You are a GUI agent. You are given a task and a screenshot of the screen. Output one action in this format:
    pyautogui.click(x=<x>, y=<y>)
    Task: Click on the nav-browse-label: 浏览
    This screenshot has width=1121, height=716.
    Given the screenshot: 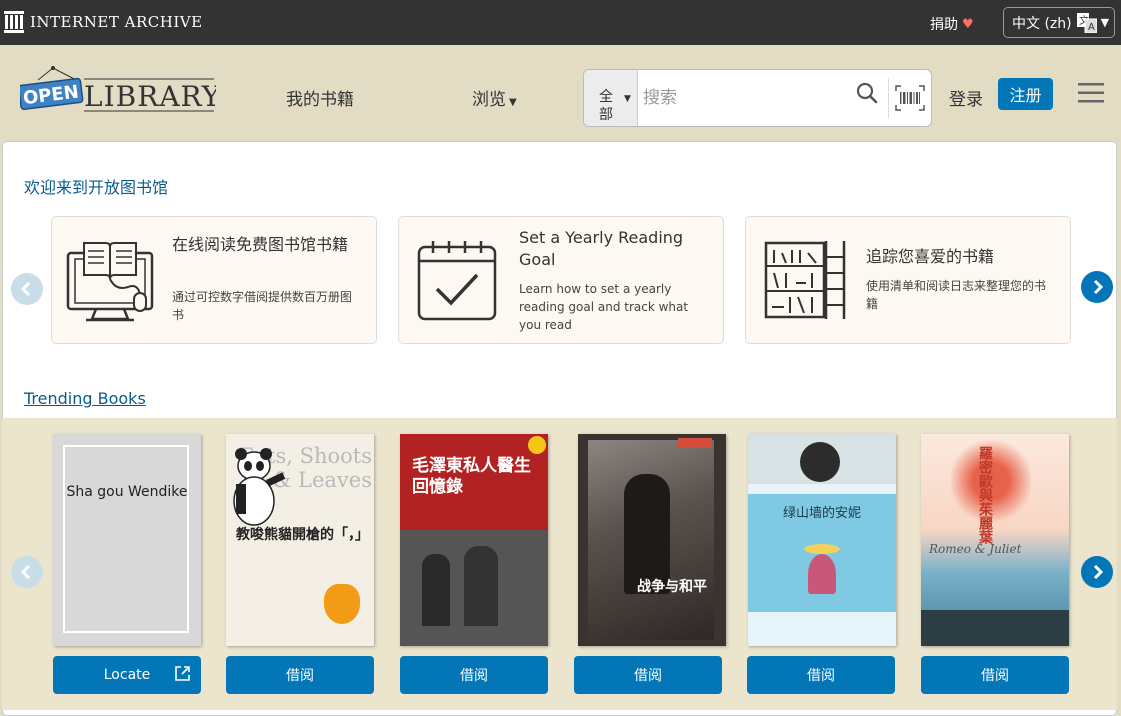 What is the action you would take?
    pyautogui.click(x=489, y=100)
    